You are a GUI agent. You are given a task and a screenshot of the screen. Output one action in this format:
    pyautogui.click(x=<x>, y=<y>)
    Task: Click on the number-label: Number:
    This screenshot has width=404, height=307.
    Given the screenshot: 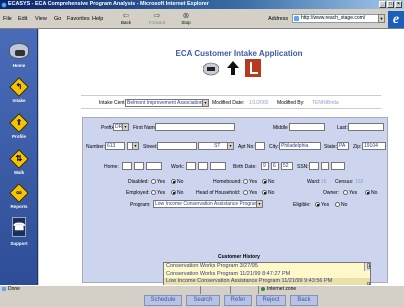 What is the action you would take?
    pyautogui.click(x=96, y=147)
    